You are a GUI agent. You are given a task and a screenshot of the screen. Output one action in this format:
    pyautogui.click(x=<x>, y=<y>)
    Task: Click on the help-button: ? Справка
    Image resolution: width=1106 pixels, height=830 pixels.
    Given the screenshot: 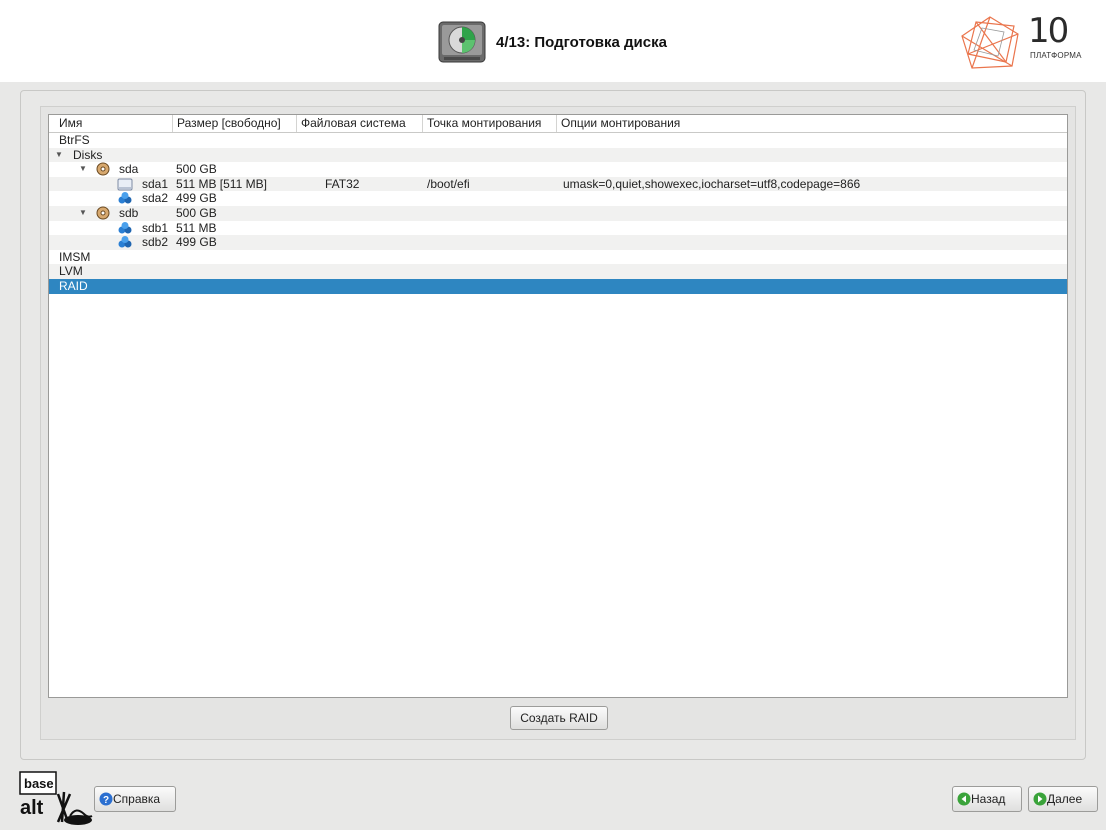 What is the action you would take?
    pyautogui.click(x=135, y=799)
    